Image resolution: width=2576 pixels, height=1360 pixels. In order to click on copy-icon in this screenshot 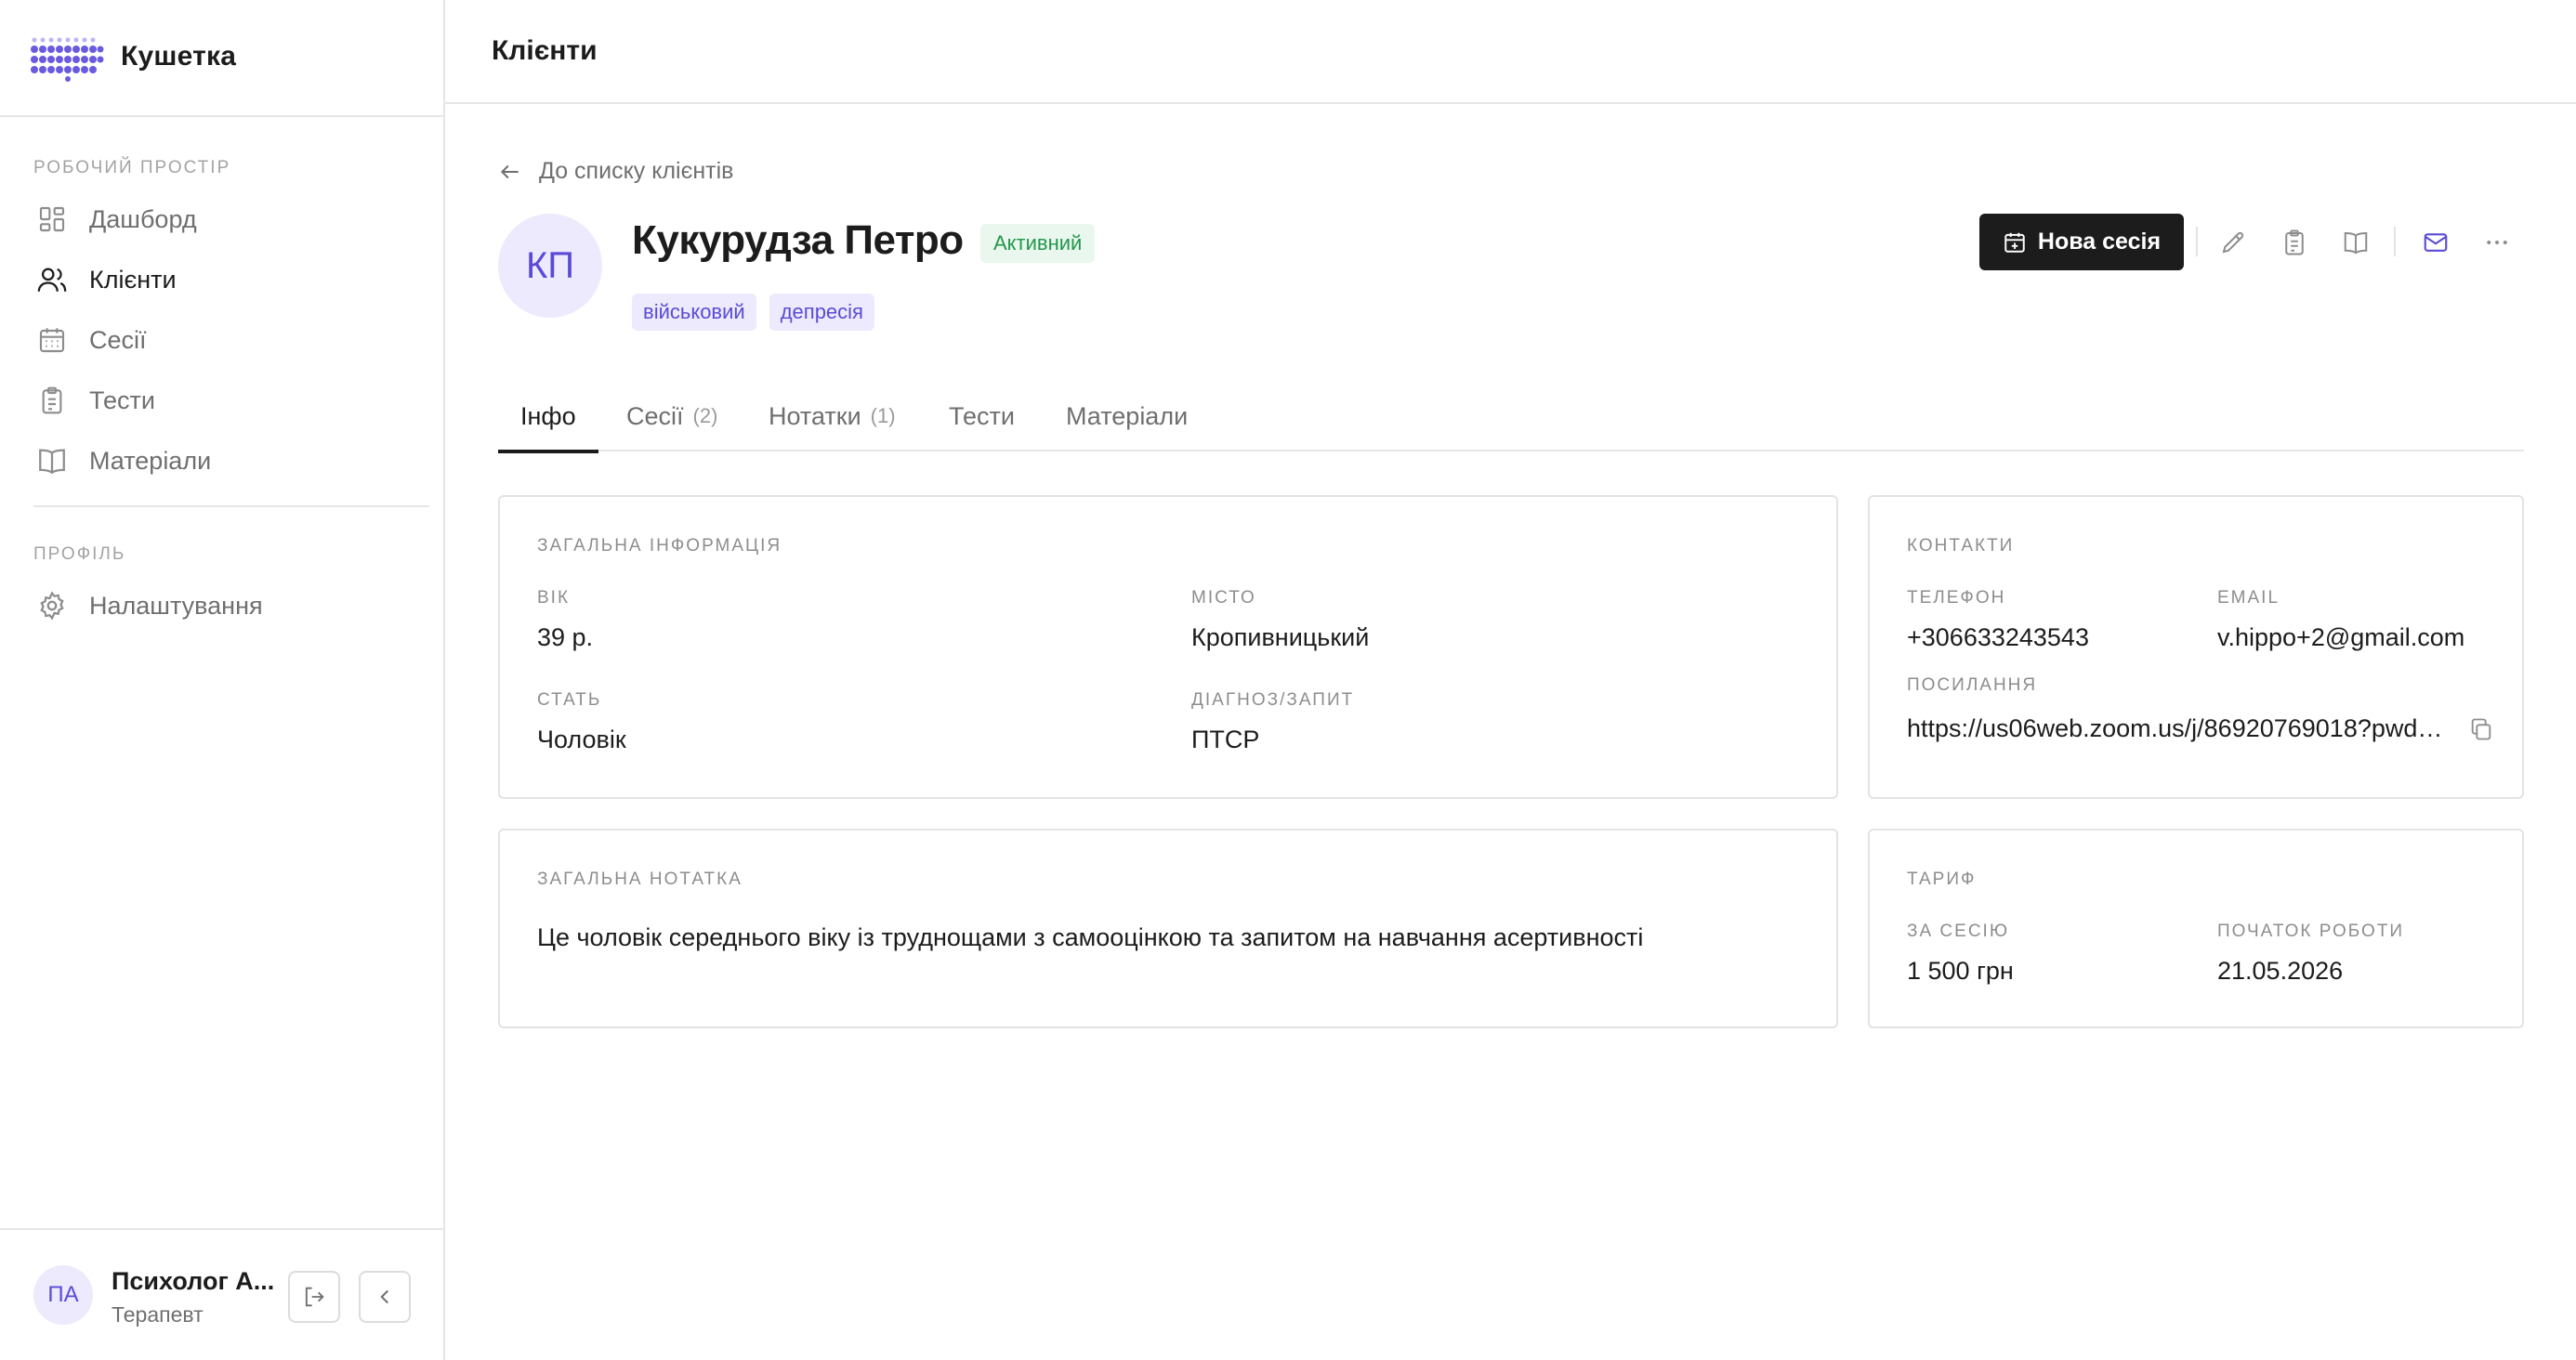, I will do `click(2481, 729)`.